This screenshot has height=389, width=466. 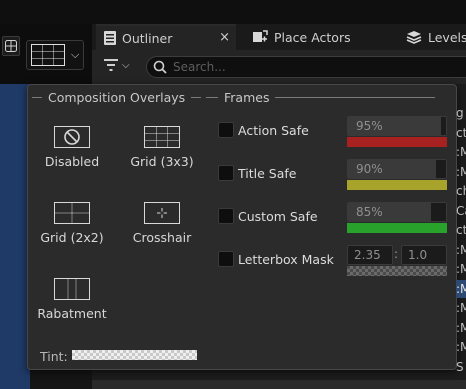 I want to click on custom-safe-checkbox, so click(x=226, y=216).